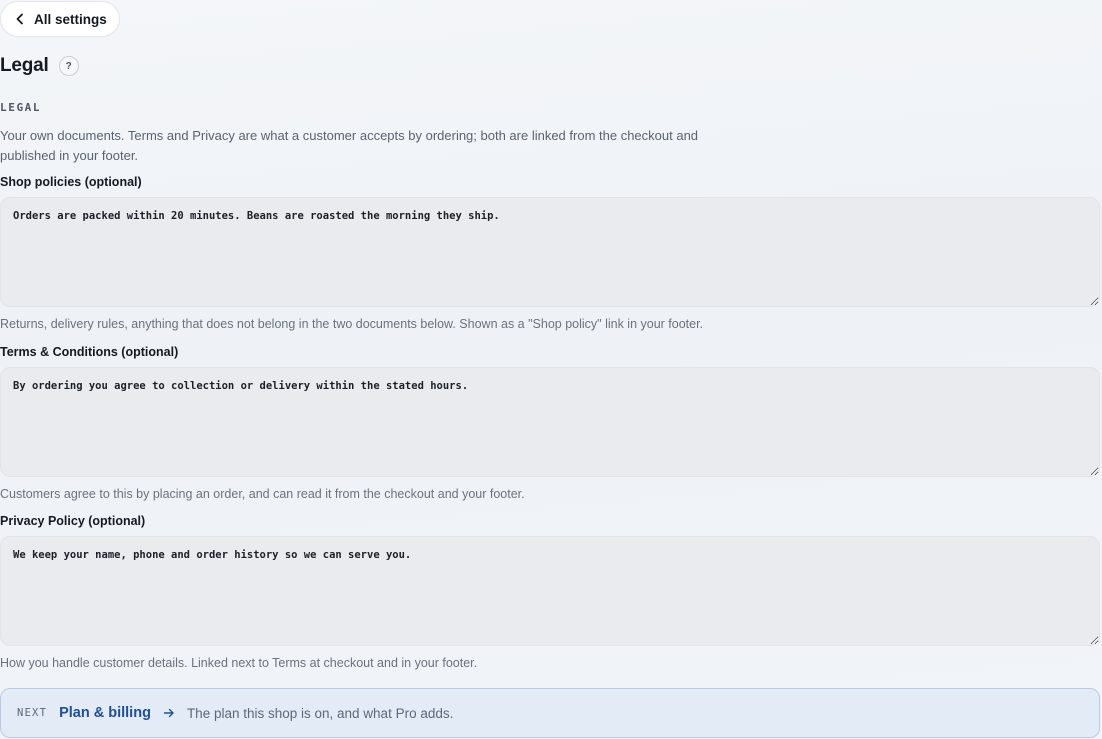 The image size is (1102, 739). What do you see at coordinates (550, 422) in the screenshot?
I see `terms-textarea` at bounding box center [550, 422].